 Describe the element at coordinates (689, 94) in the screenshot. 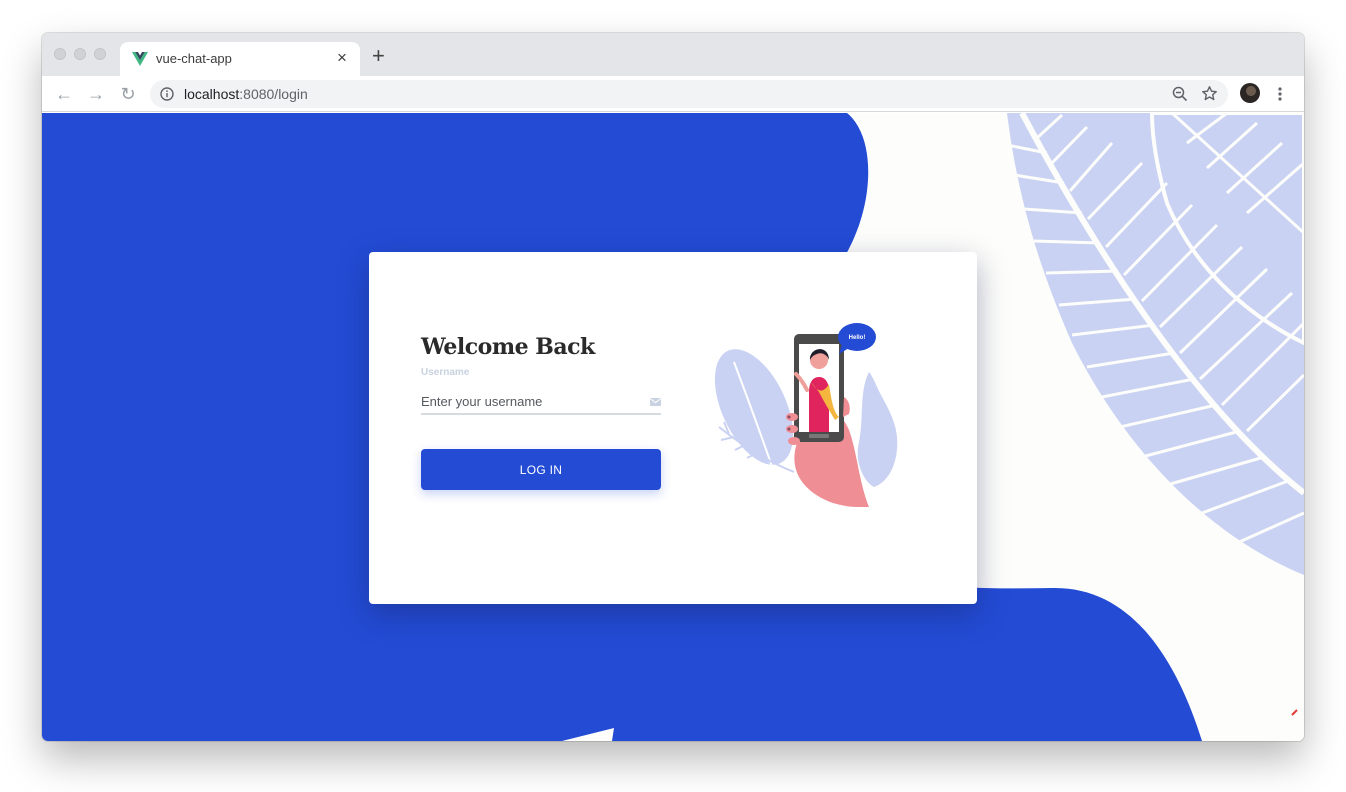

I see `address-bar: localhost:8080/login` at that location.